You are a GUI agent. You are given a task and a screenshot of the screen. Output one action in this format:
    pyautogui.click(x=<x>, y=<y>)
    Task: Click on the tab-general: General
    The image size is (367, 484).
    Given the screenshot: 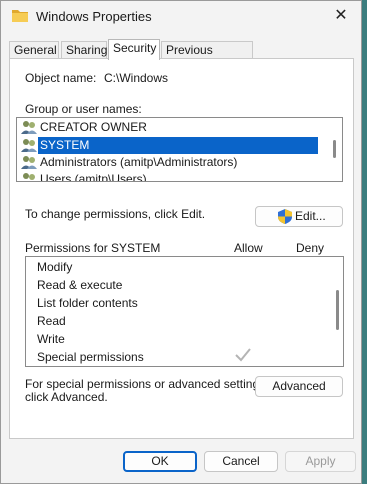 What is the action you would take?
    pyautogui.click(x=34, y=50)
    